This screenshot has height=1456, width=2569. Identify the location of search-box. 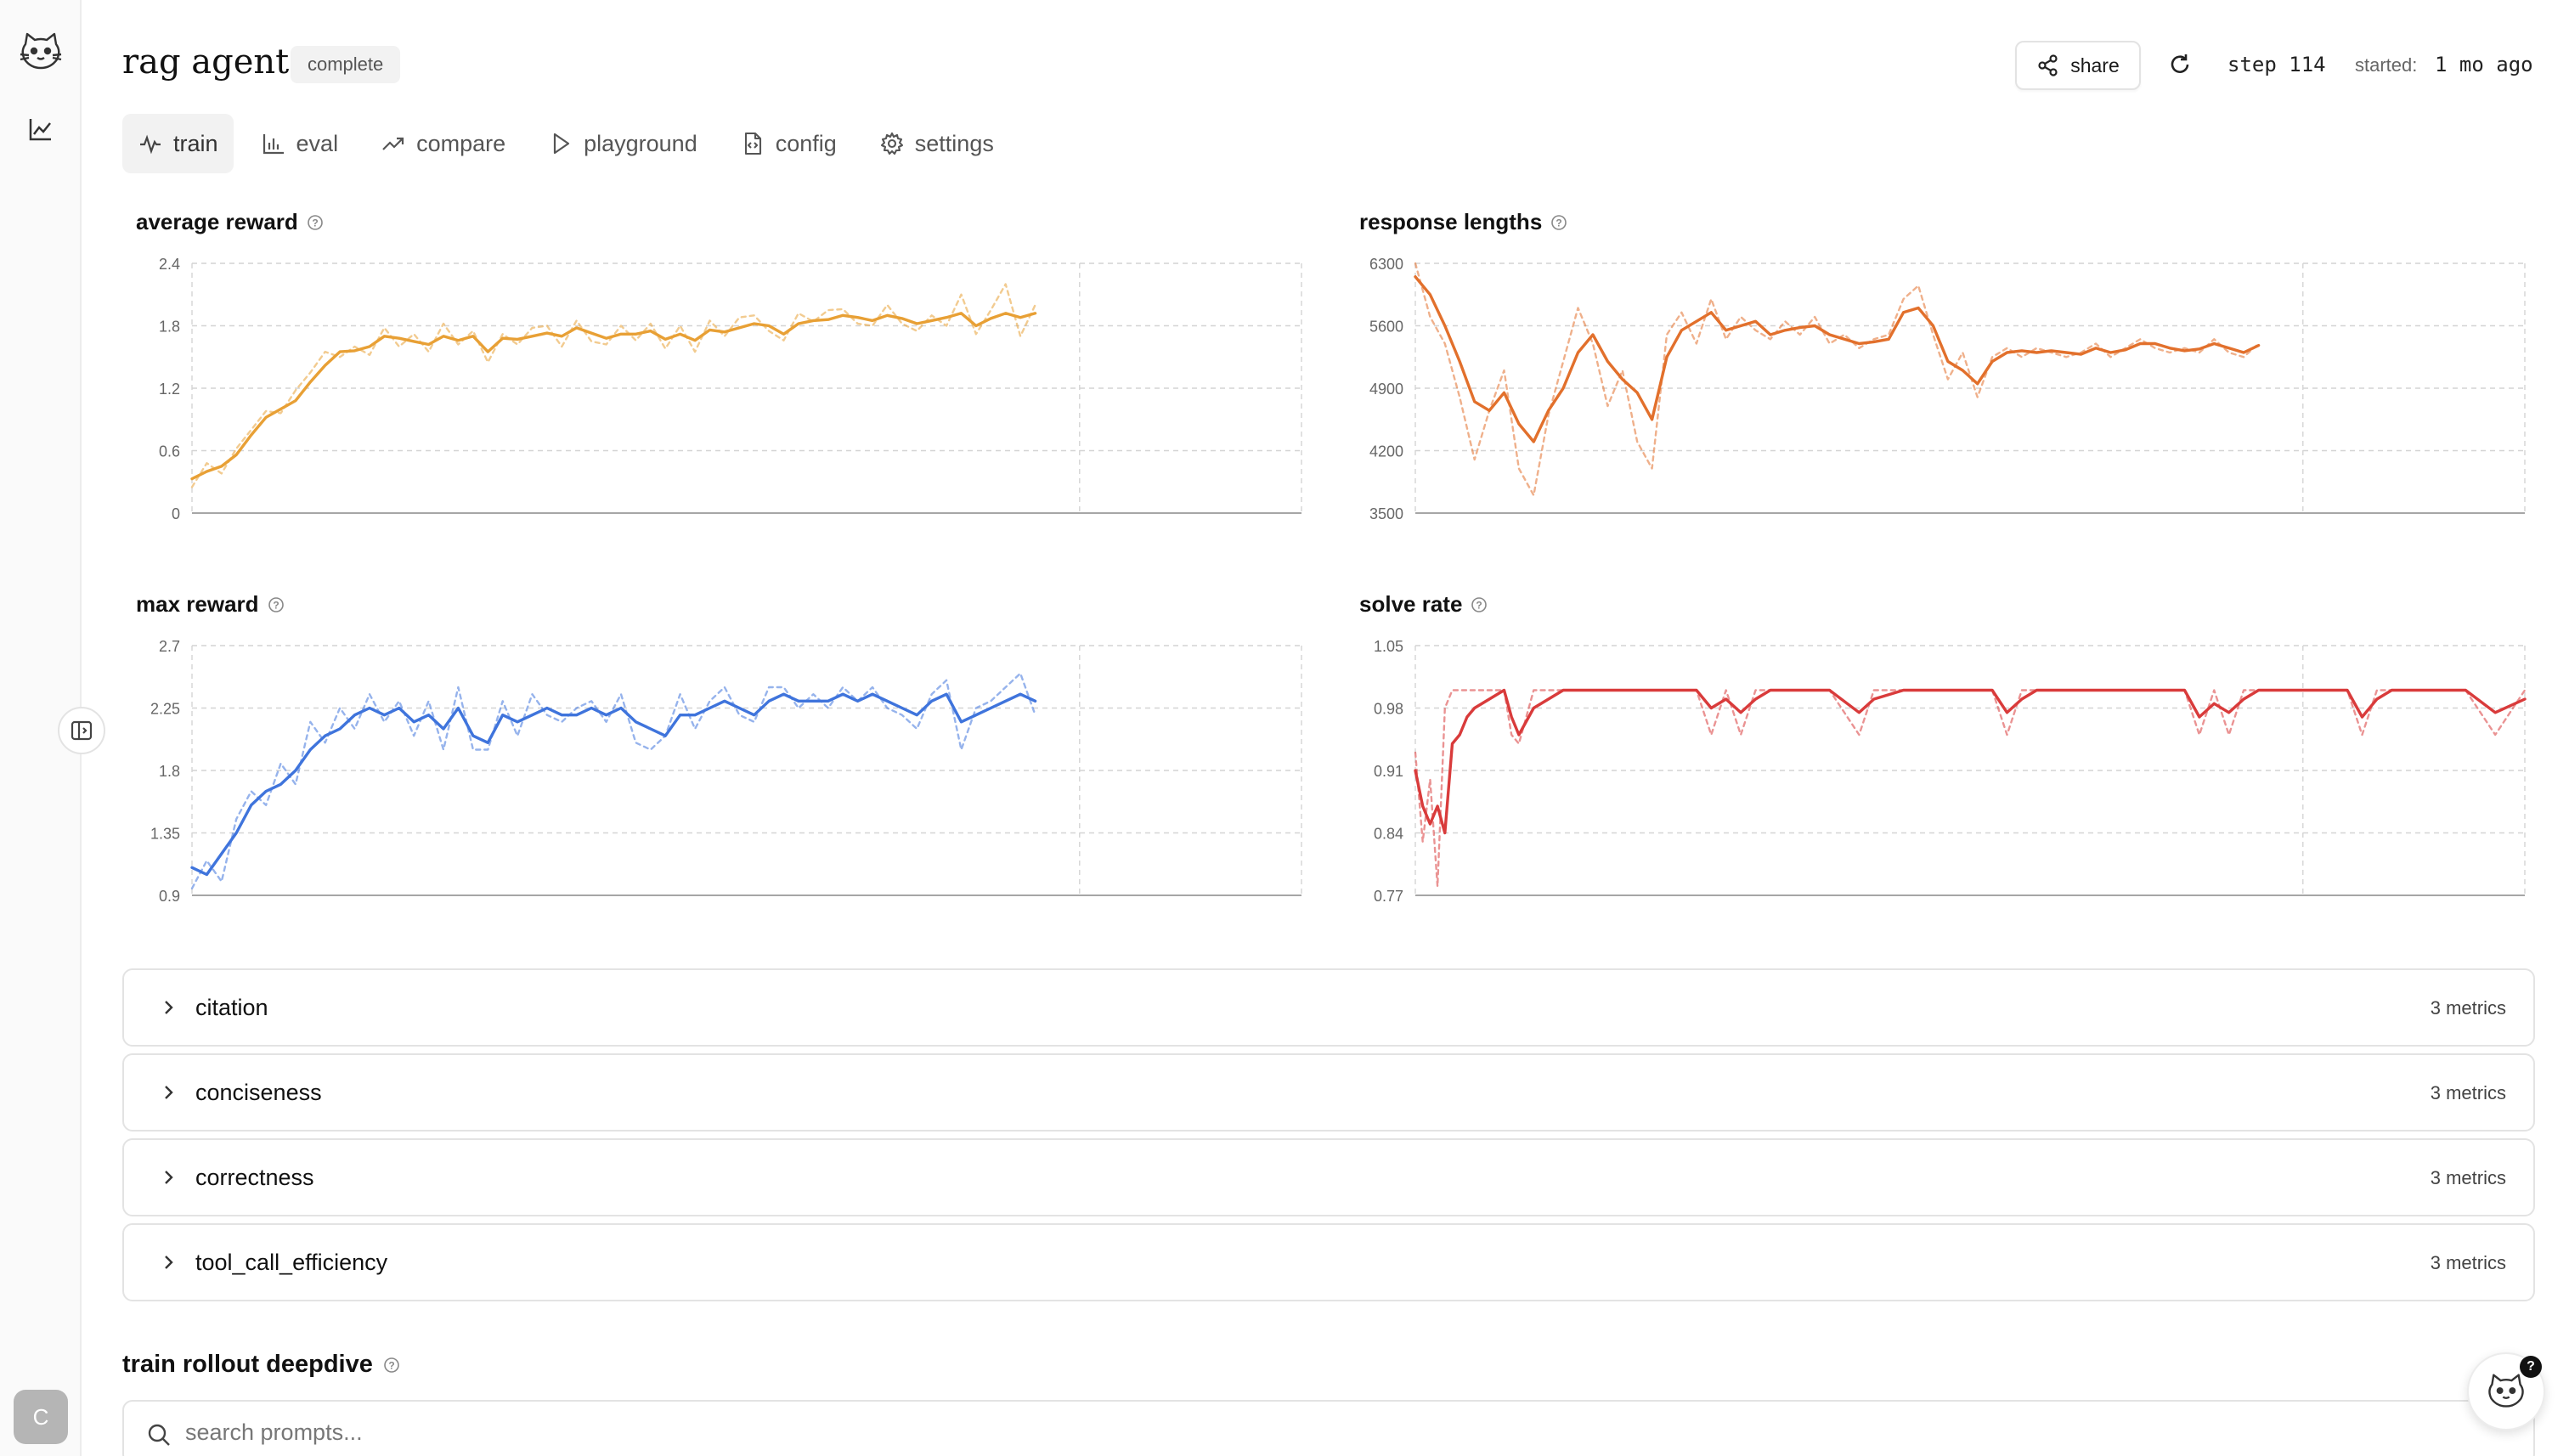
(1329, 1428).